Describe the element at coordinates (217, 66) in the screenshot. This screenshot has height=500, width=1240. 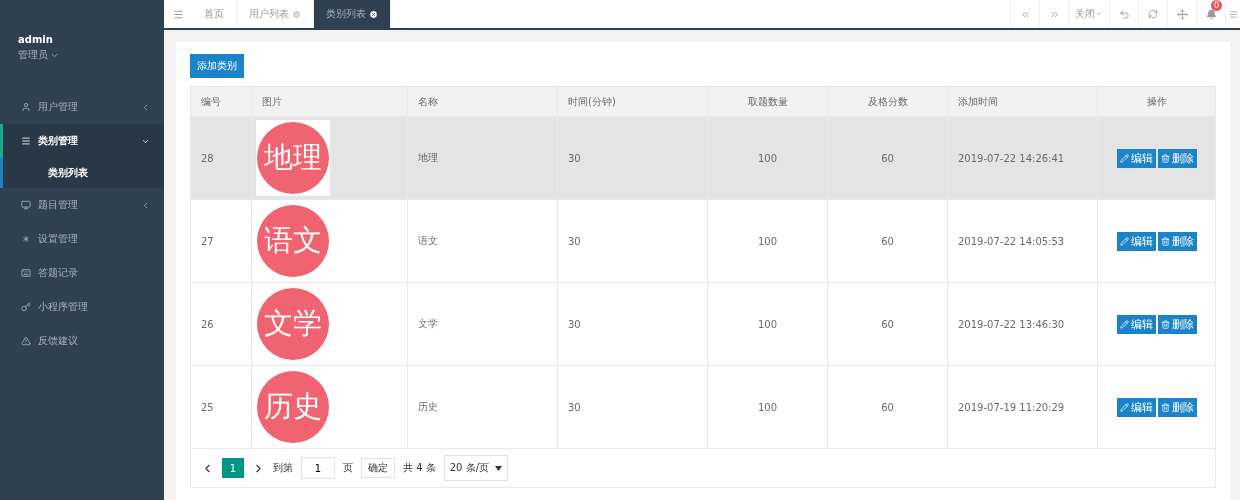
I see `add-category-button: 添加类别` at that location.